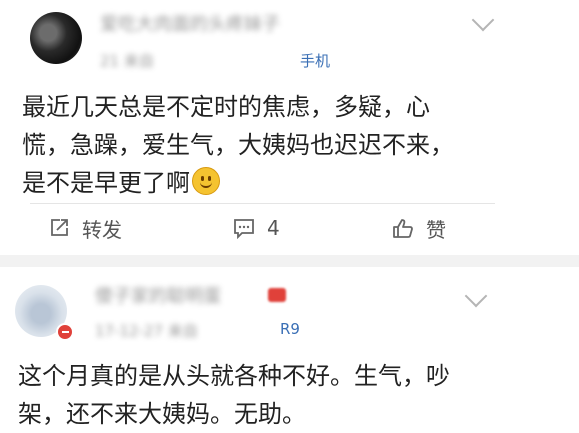 This screenshot has height=433, width=579. I want to click on content-line: 最近几天总是不定时的焦虑，多疑，心, so click(226, 107).